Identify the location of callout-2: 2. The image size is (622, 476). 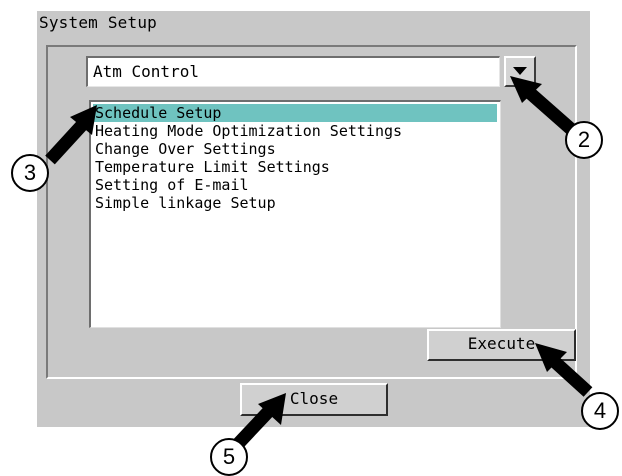
(584, 140).